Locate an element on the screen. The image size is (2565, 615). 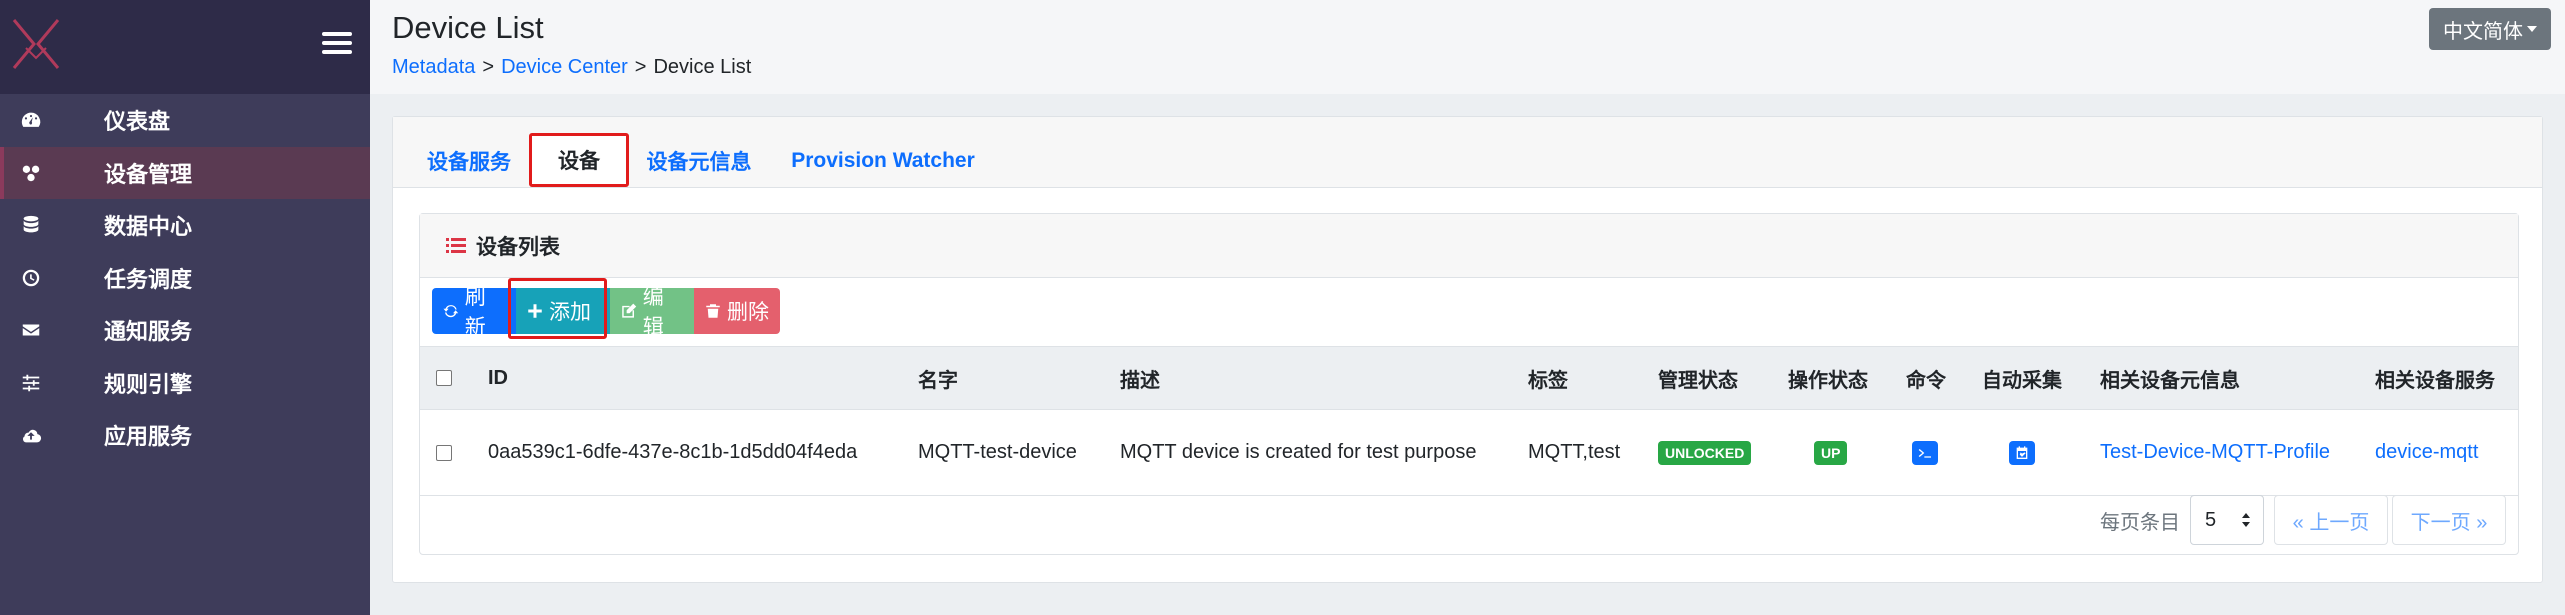
language-label: 中文简体 is located at coordinates (2483, 31).